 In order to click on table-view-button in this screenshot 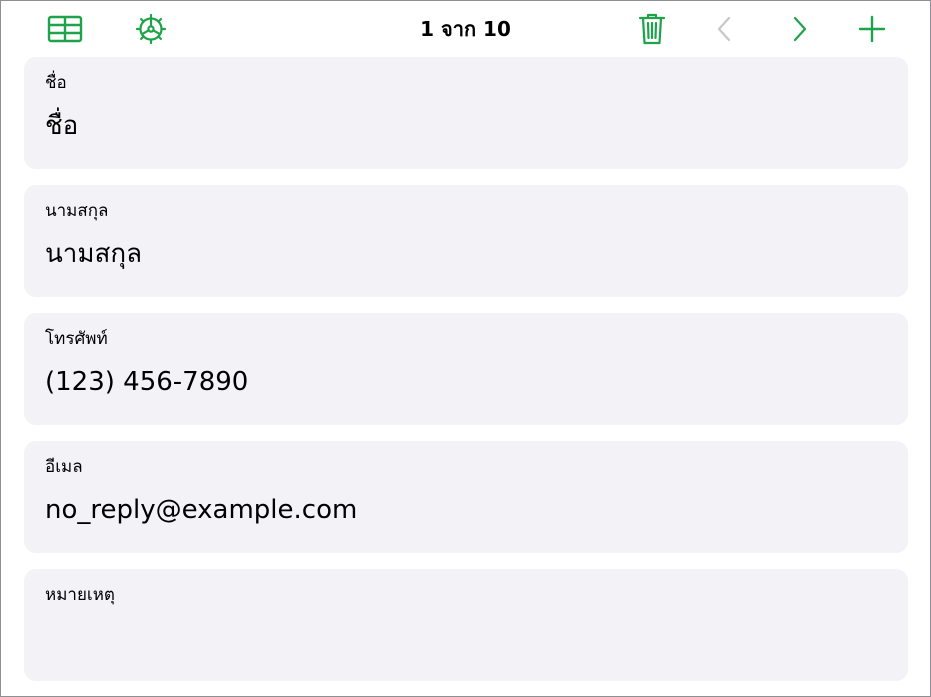, I will do `click(65, 29)`.